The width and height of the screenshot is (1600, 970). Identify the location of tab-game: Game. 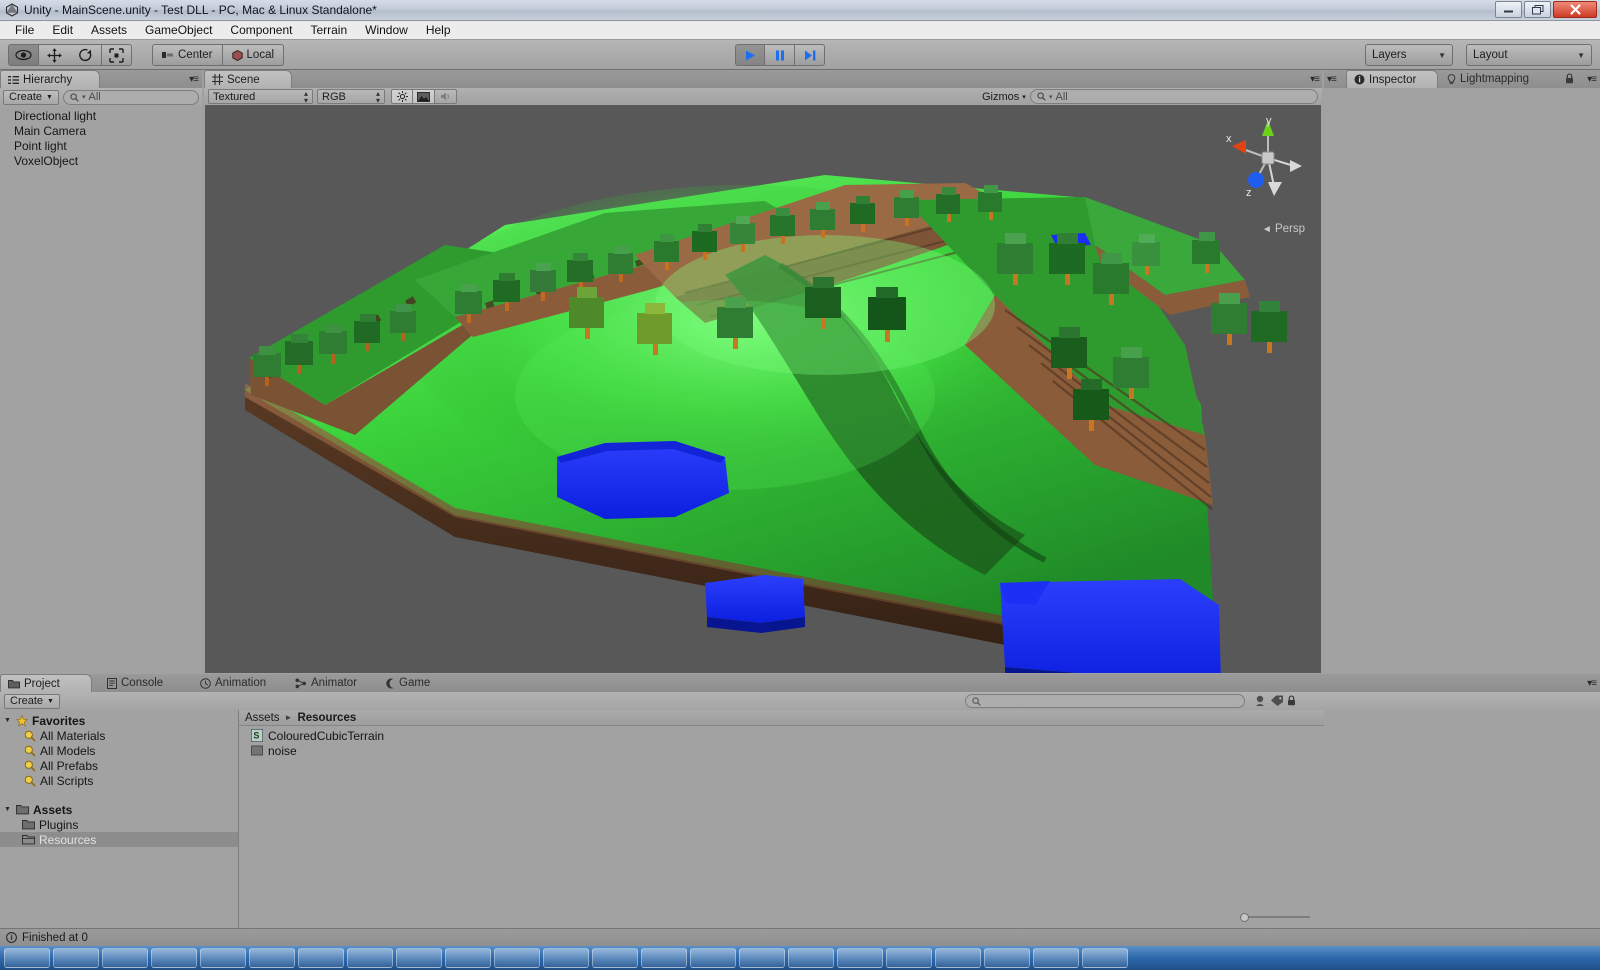
(409, 683).